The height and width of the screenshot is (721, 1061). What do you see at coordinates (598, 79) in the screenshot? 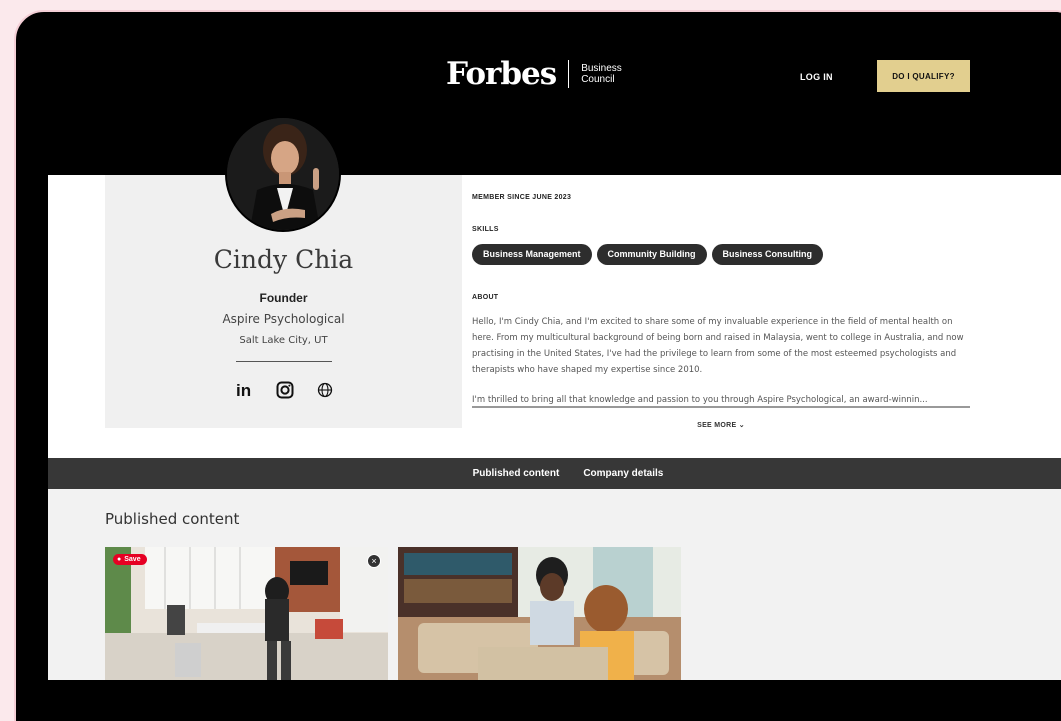
I see `logo-subtitle-line2: Council` at bounding box center [598, 79].